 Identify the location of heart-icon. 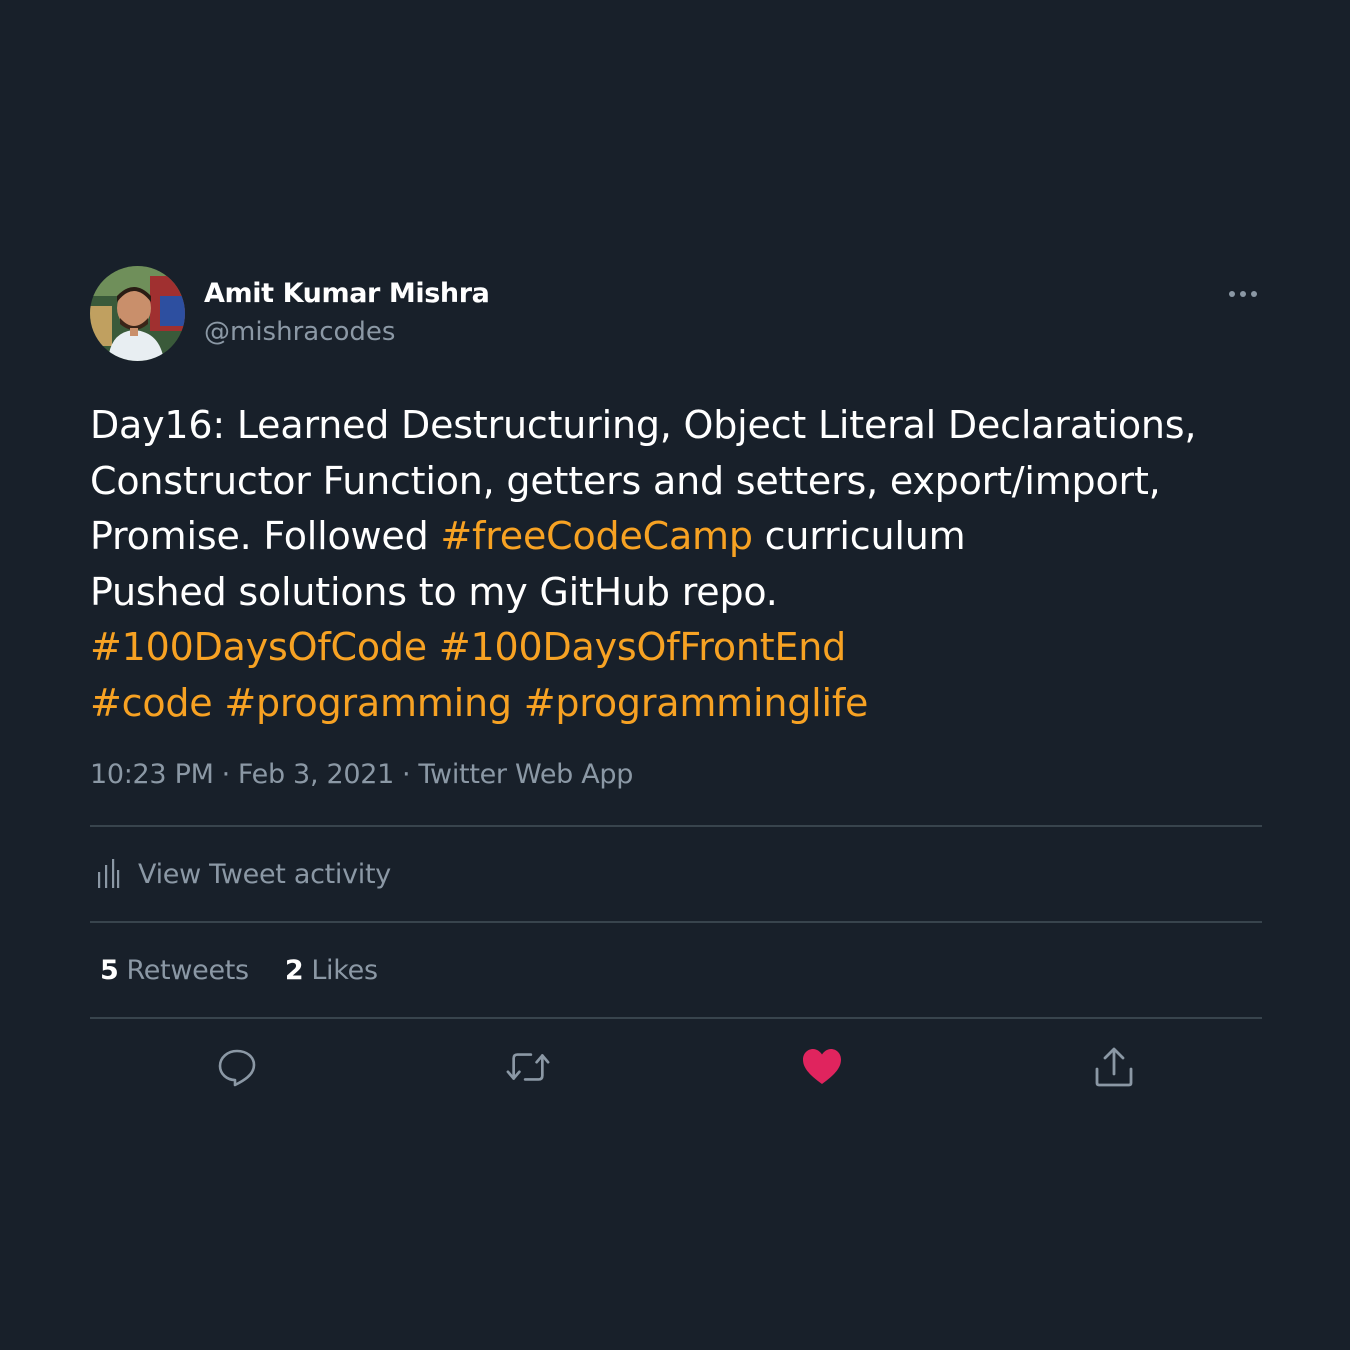
(822, 1066).